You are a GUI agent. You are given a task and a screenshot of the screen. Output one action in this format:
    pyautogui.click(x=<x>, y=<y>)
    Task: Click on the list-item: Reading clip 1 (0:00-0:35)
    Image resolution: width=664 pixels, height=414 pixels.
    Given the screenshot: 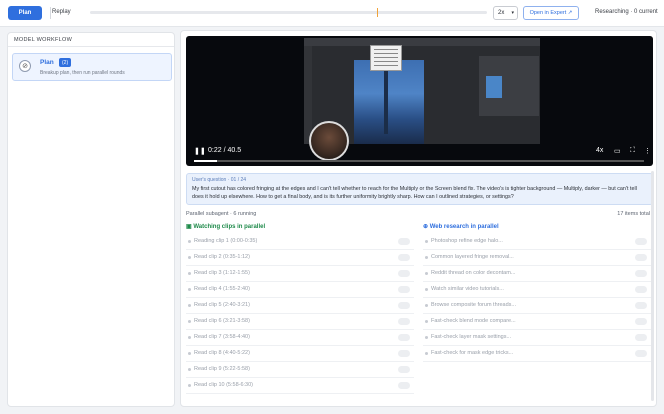 What is the action you would take?
    pyautogui.click(x=300, y=242)
    